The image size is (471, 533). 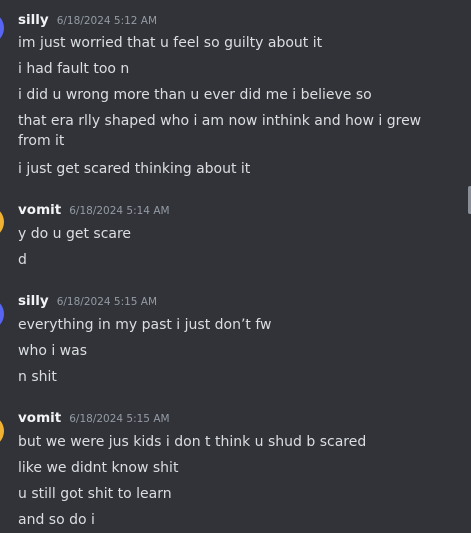 I want to click on message-header: vomit 6/18/2024 5:14 AM, so click(x=94, y=212).